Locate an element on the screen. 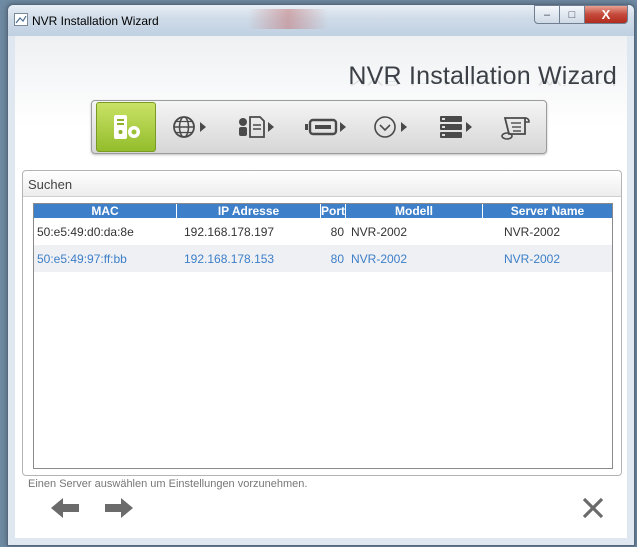 The image size is (637, 547). title-bar: NVR Installation Wizard – □ X is located at coordinates (321, 20).